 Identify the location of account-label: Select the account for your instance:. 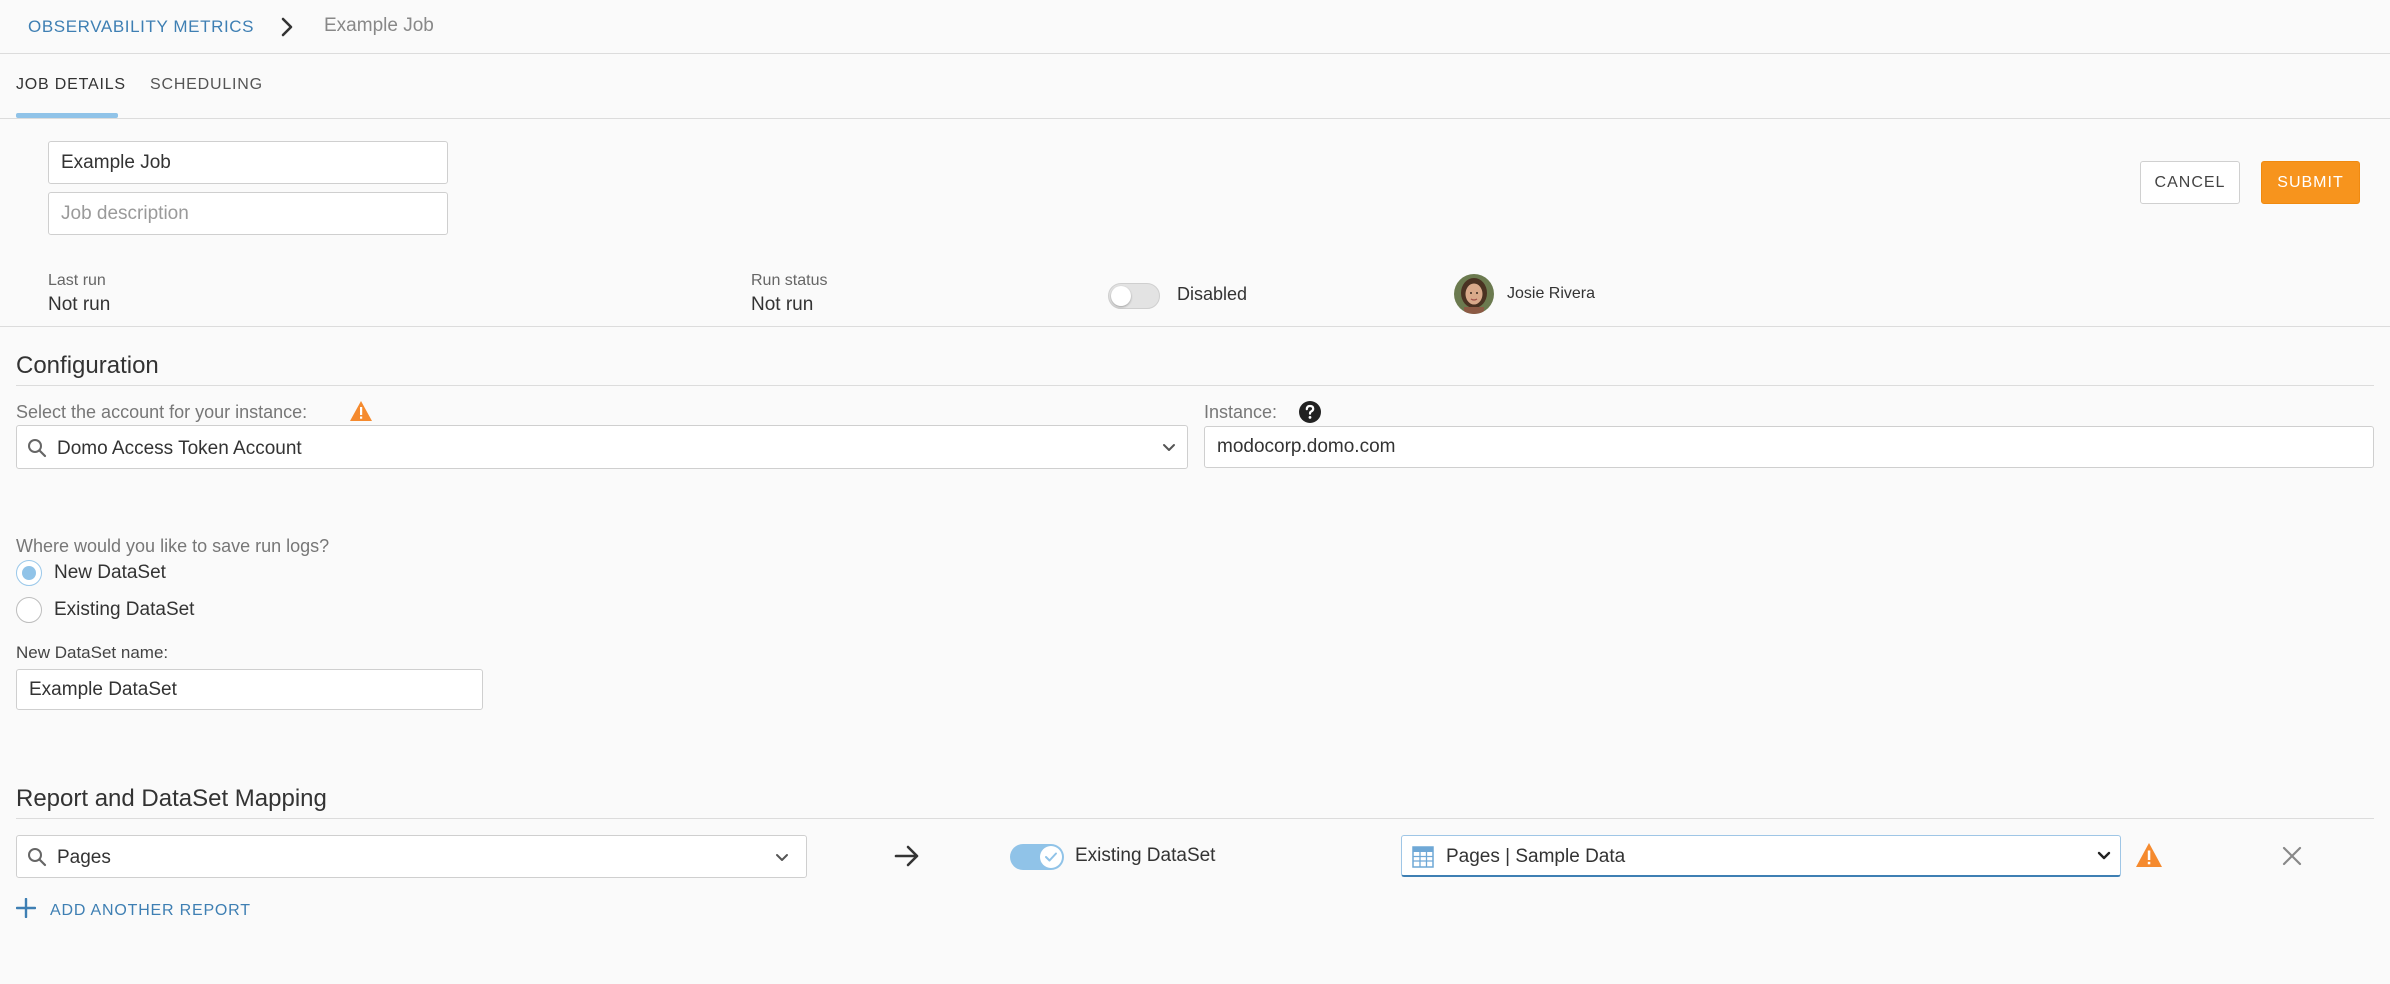
(162, 412).